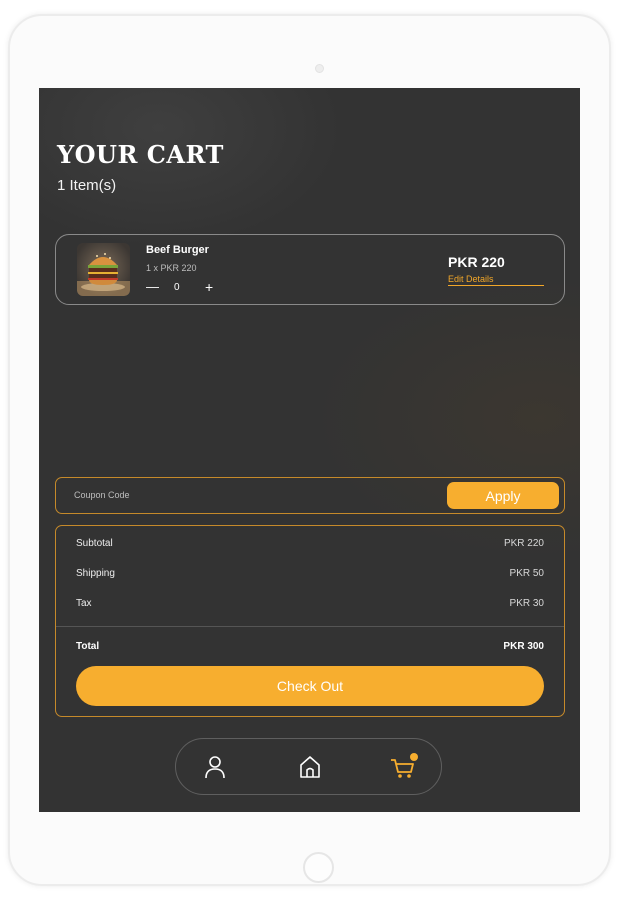  What do you see at coordinates (94, 543) in the screenshot?
I see `subtotal-label: Subtotal` at bounding box center [94, 543].